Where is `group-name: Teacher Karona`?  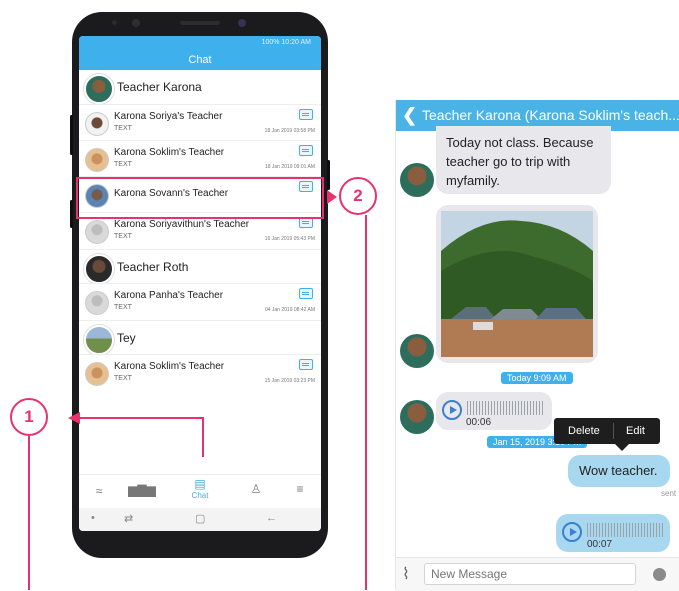
group-name: Teacher Karona is located at coordinates (159, 87).